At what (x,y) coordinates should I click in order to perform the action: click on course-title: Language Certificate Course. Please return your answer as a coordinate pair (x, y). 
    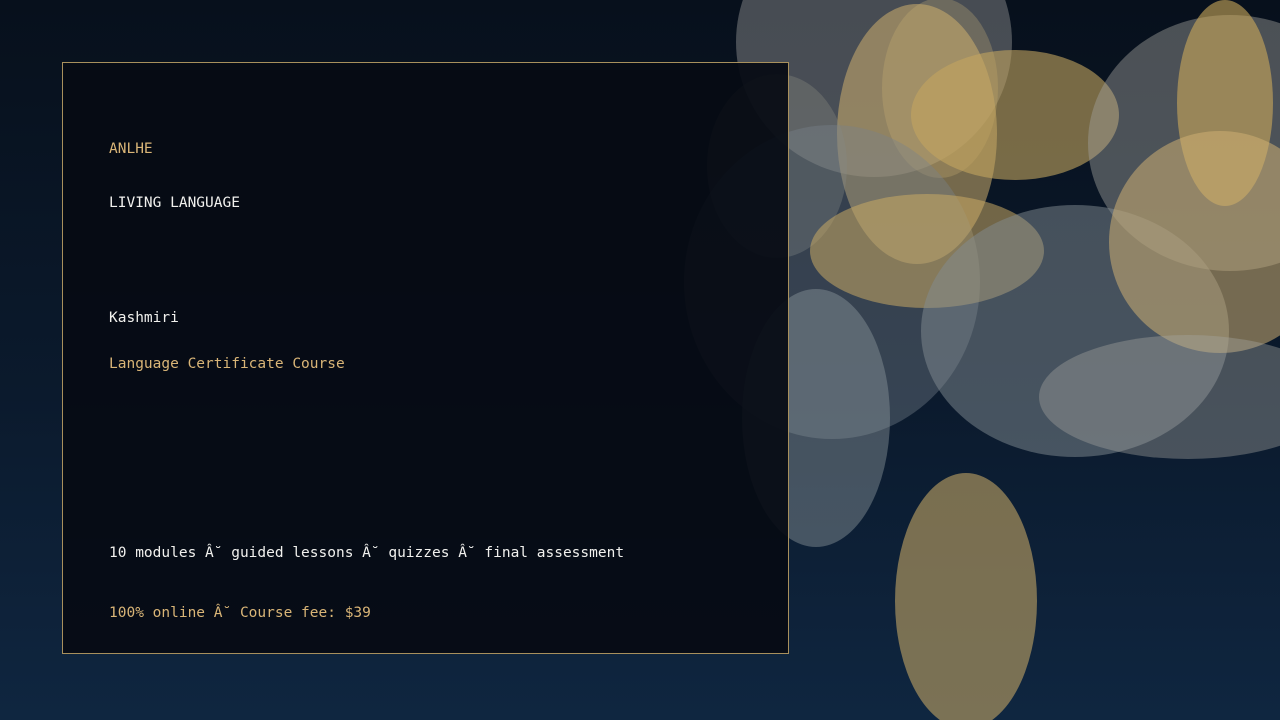
    Looking at the image, I should click on (227, 364).